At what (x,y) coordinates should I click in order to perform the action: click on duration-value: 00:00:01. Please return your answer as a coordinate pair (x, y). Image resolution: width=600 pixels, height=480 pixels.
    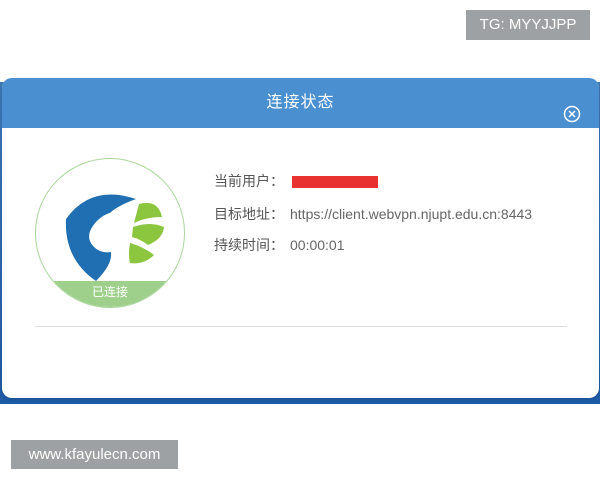
    Looking at the image, I should click on (317, 245).